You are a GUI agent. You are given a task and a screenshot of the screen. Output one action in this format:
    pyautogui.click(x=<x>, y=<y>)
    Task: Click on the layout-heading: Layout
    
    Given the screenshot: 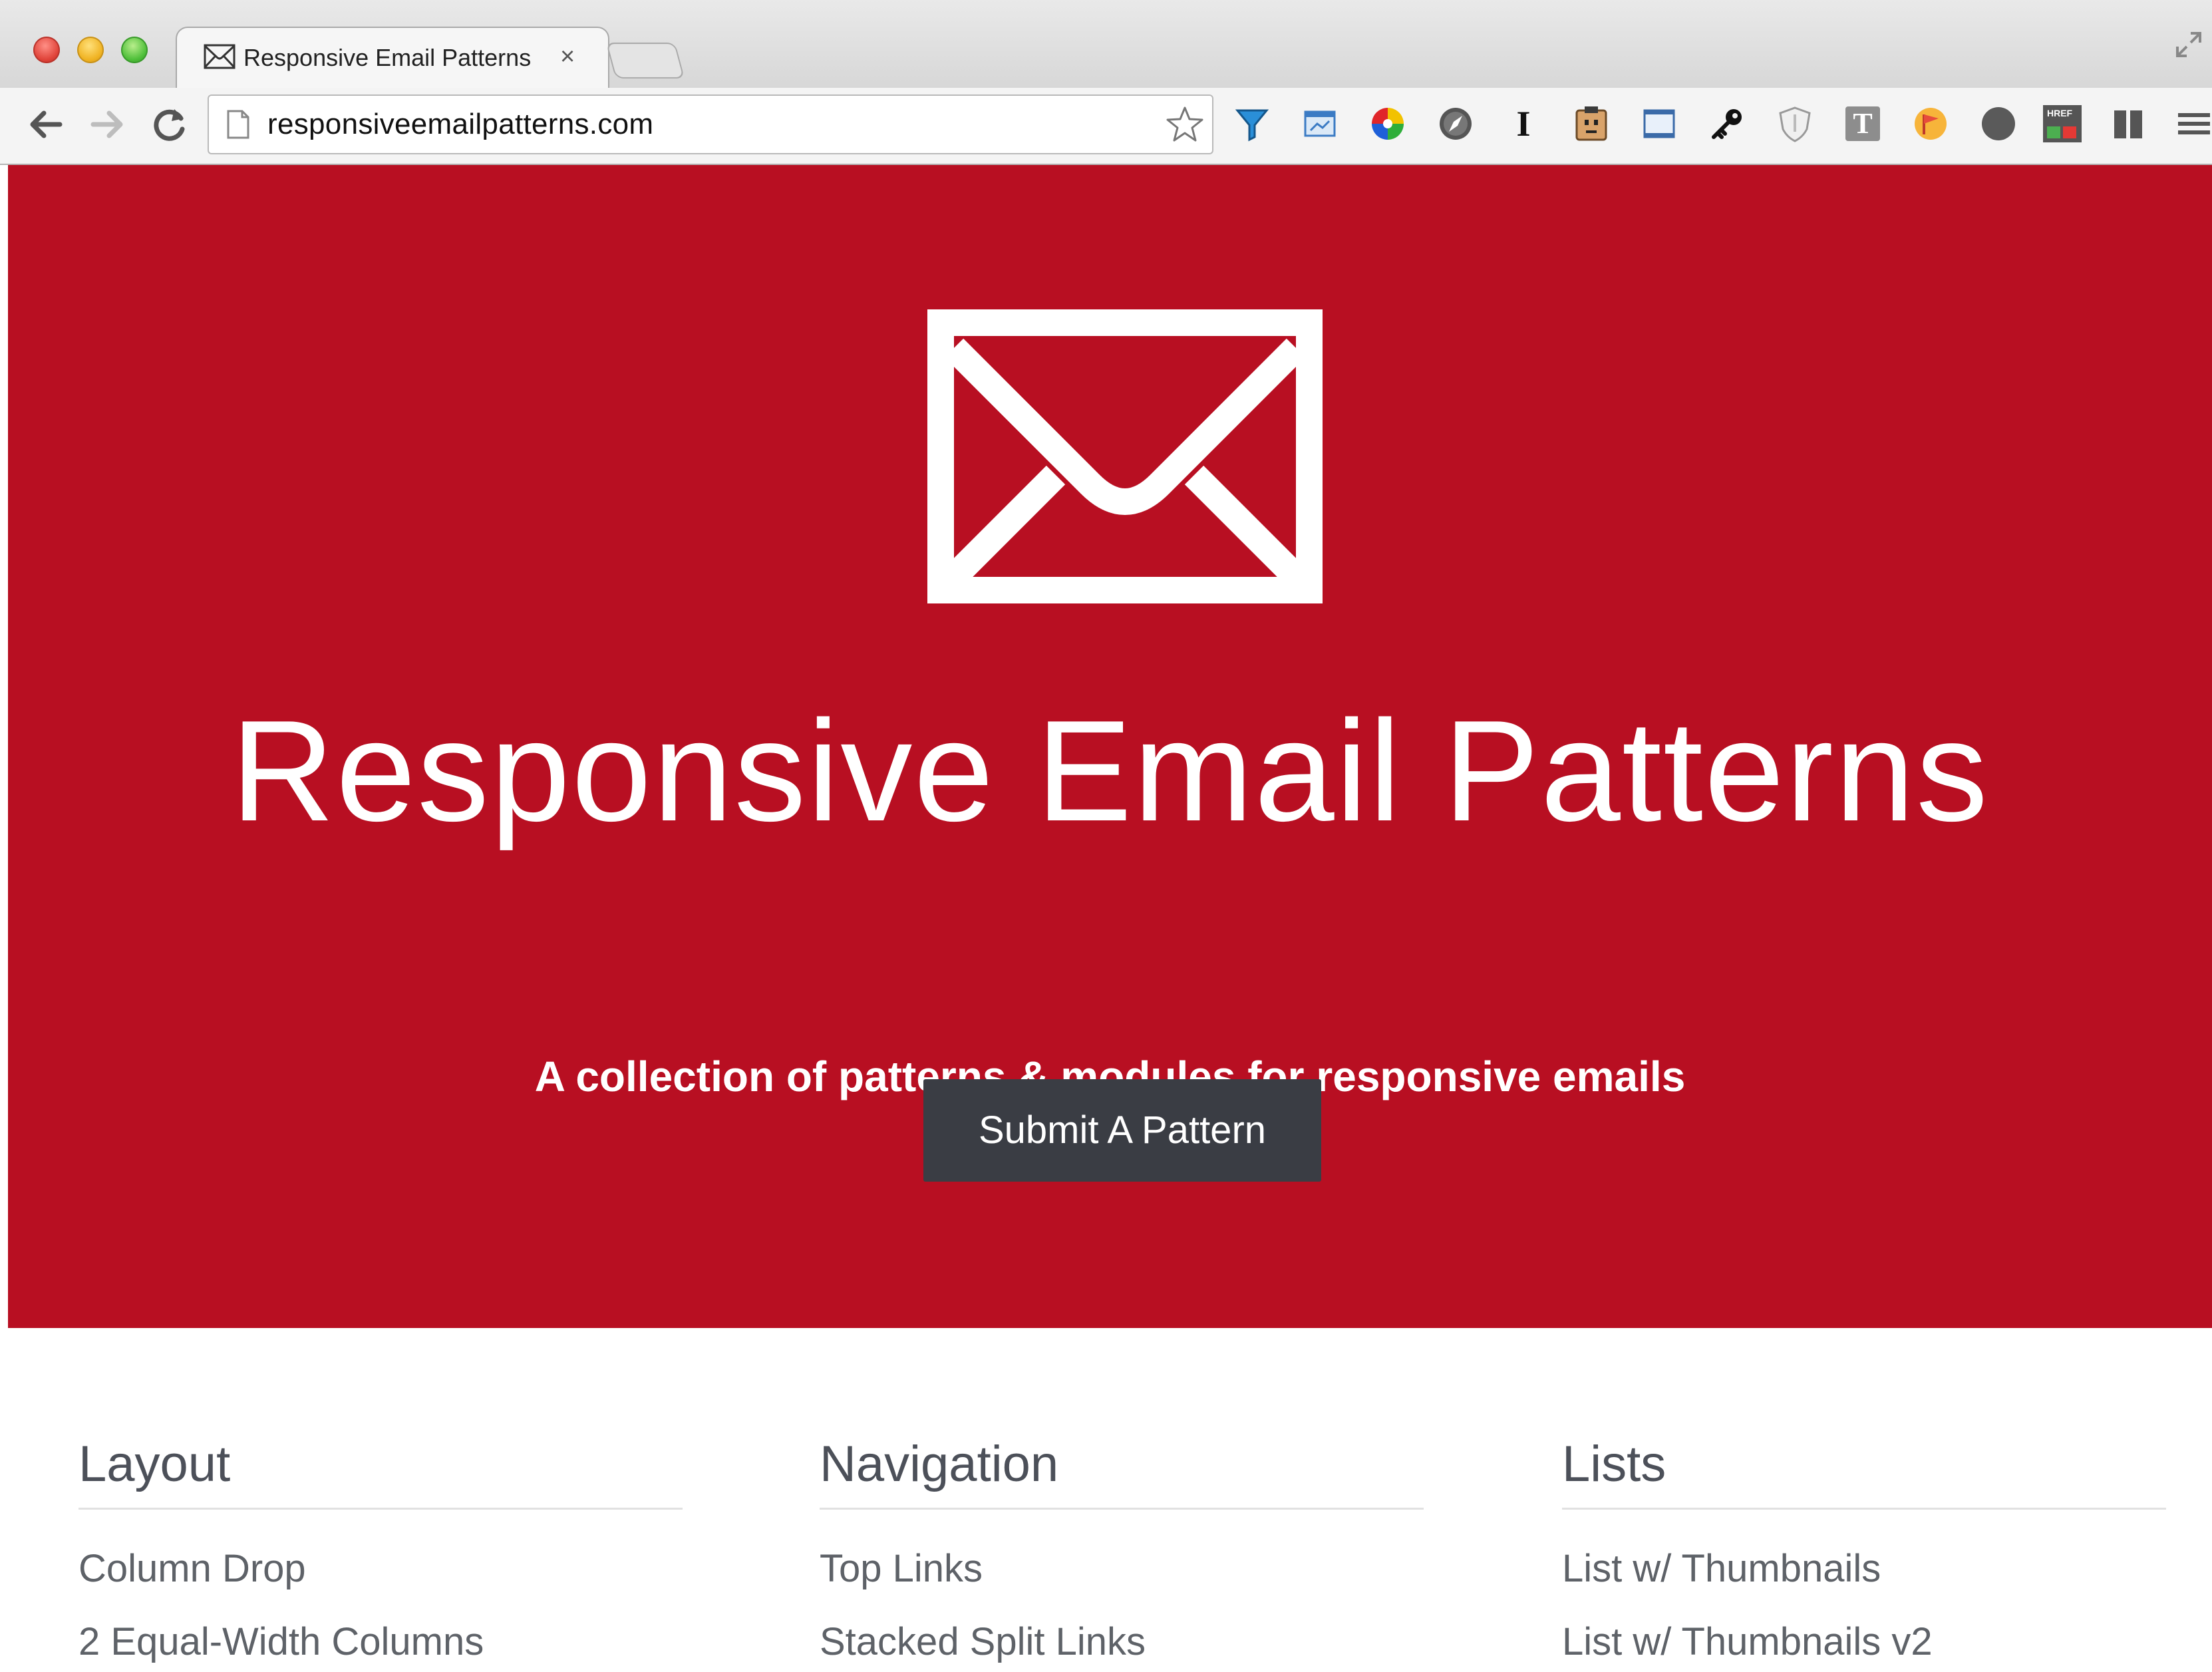 What is the action you would take?
    pyautogui.click(x=381, y=1472)
    